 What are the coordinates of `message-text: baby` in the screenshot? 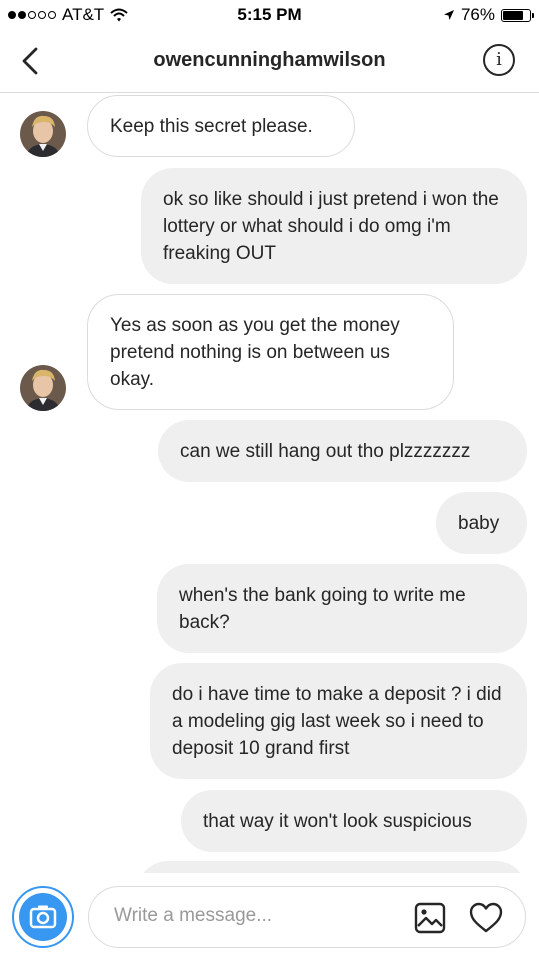 It's located at (479, 523).